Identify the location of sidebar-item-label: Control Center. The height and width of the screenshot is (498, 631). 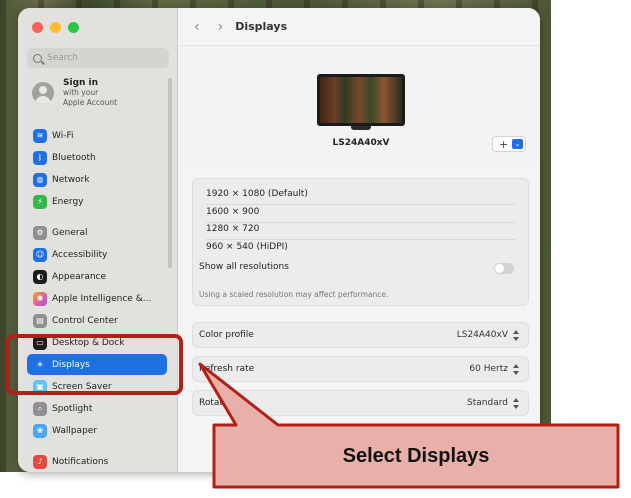
(85, 320).